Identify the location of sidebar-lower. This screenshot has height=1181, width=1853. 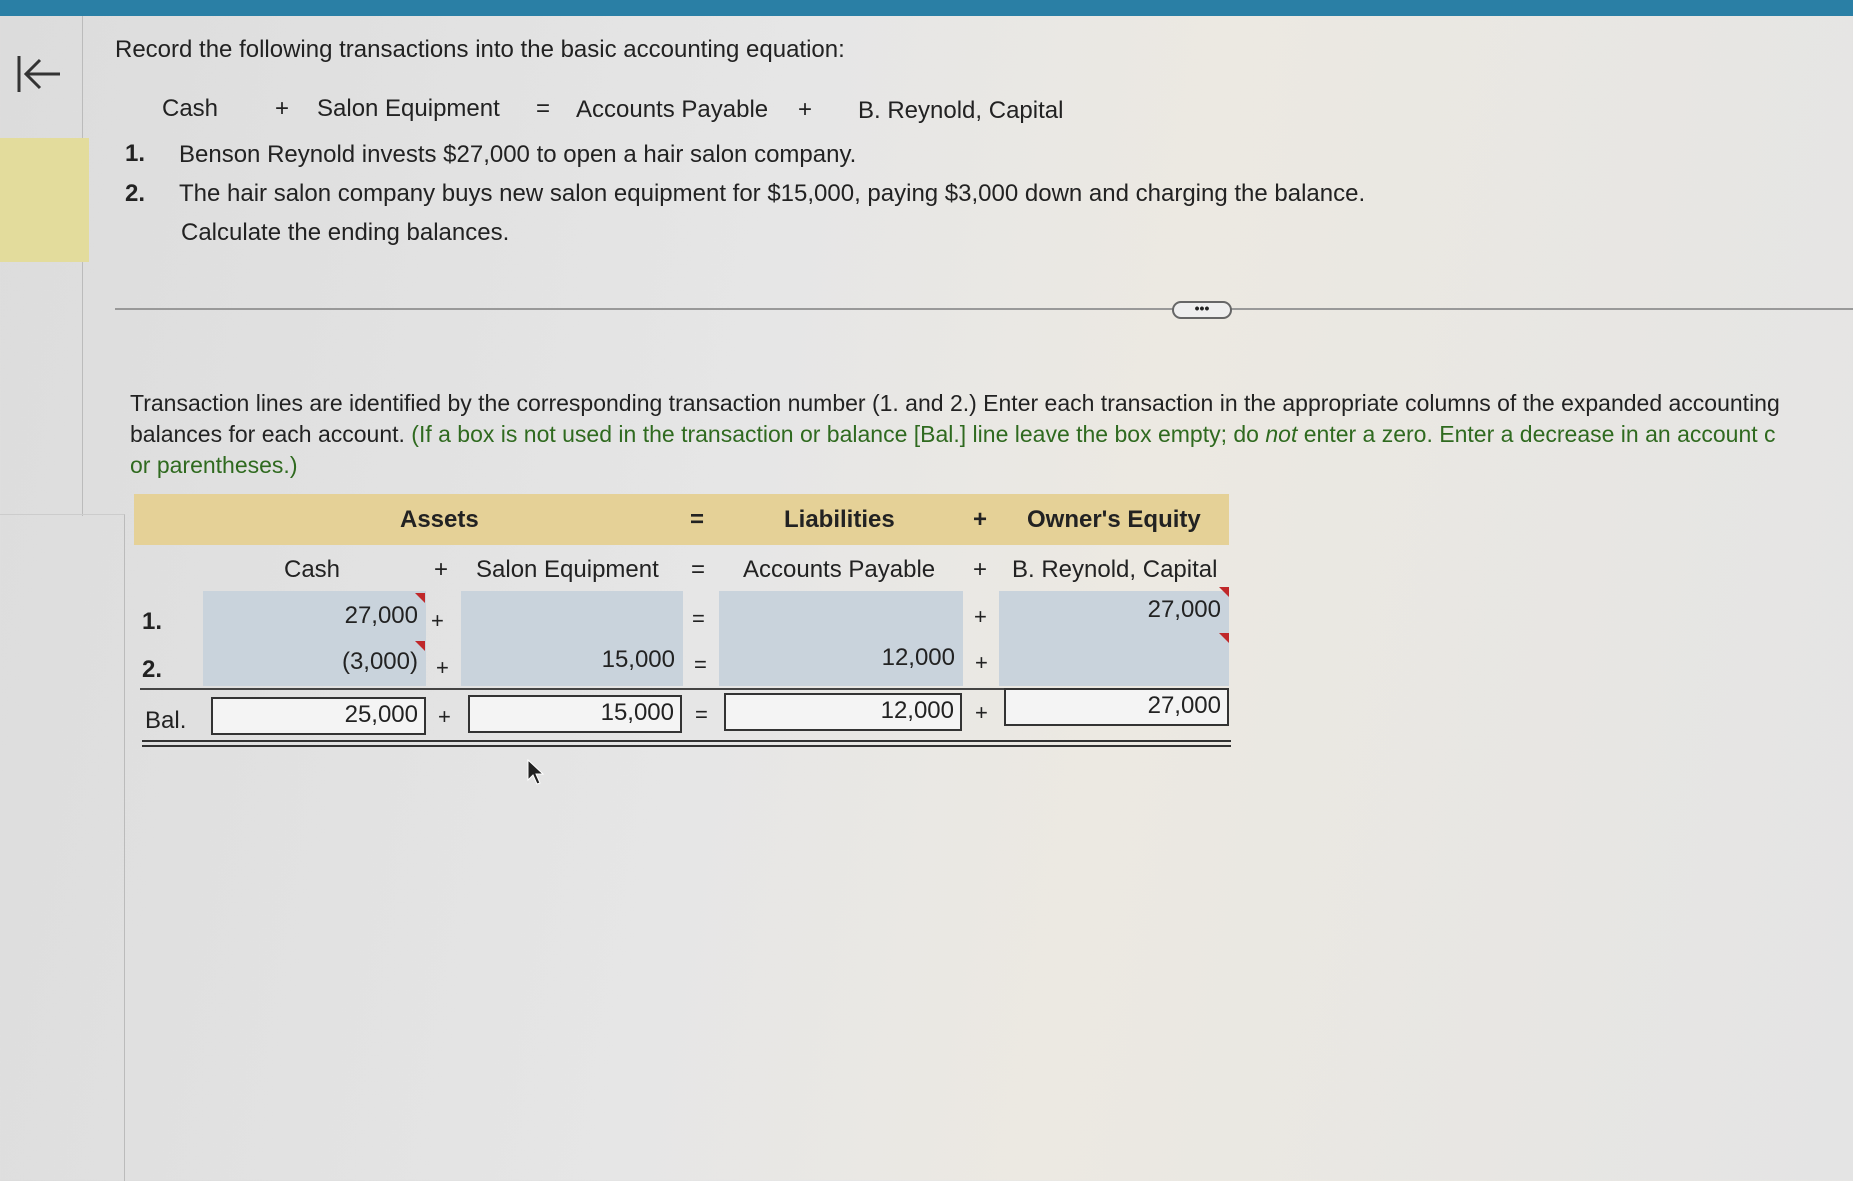
(62, 847).